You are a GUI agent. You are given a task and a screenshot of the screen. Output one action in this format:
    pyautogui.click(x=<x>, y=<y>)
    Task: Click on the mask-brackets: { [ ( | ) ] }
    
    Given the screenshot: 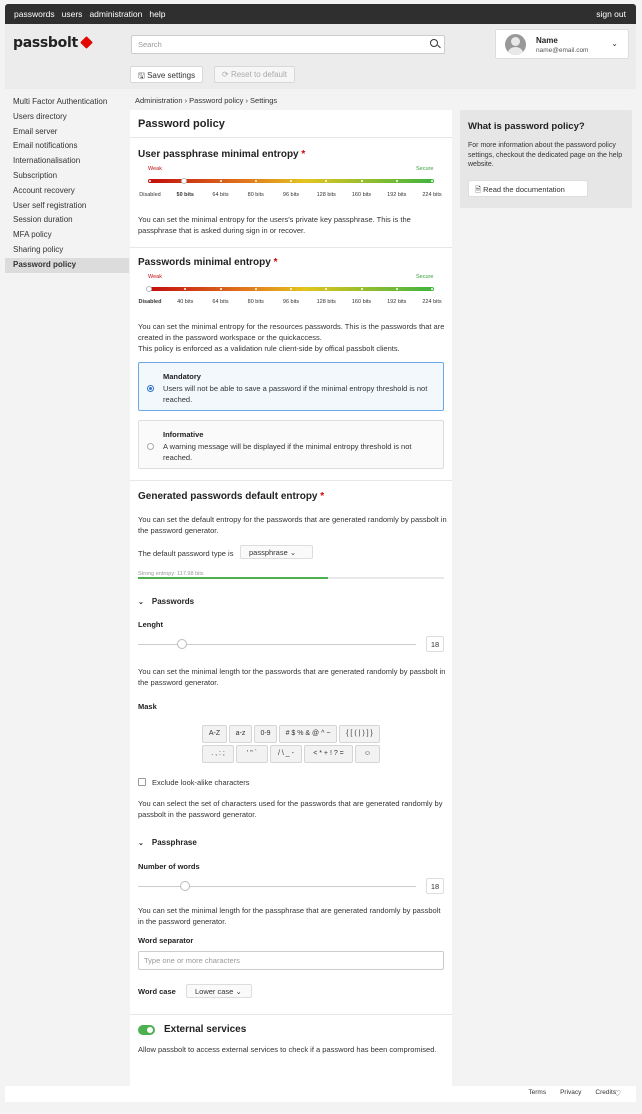 What is the action you would take?
    pyautogui.click(x=359, y=734)
    